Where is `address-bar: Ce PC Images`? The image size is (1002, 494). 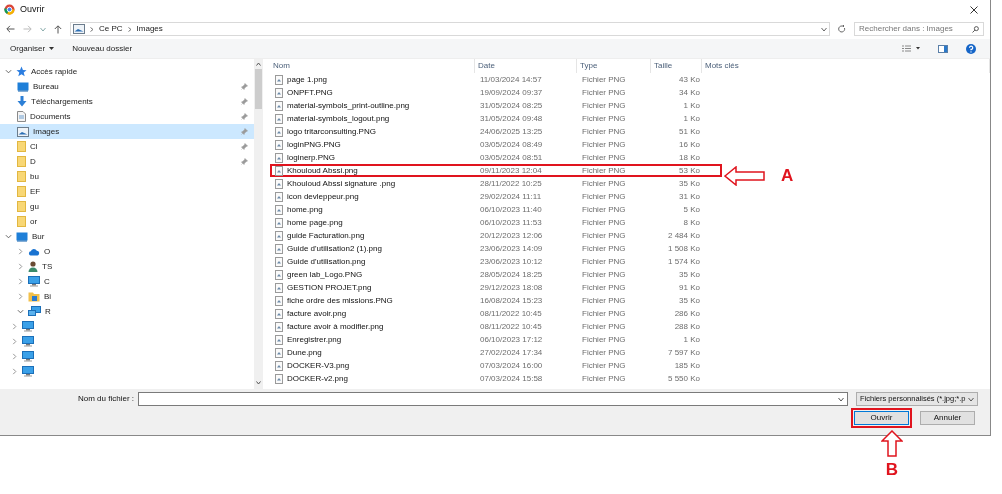
address-bar: Ce PC Images is located at coordinates (450, 29).